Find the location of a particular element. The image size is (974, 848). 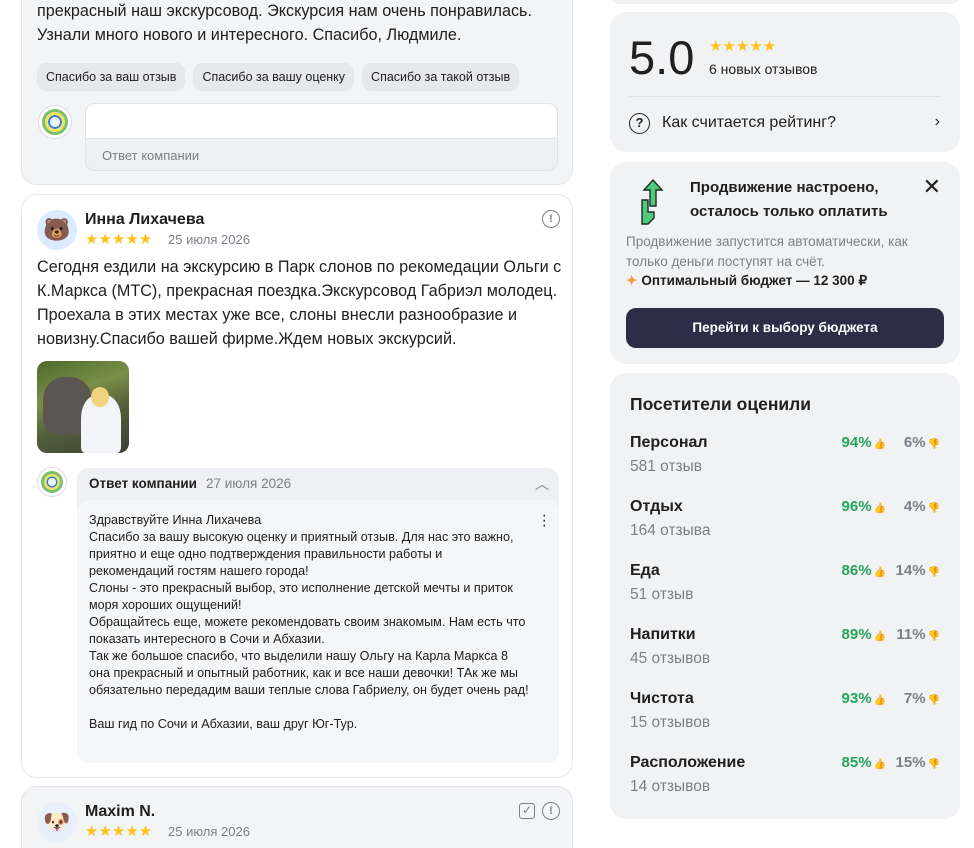

promotion-budget-text: Оптимальный бюджет — 12 300 ₽ is located at coordinates (754, 280).